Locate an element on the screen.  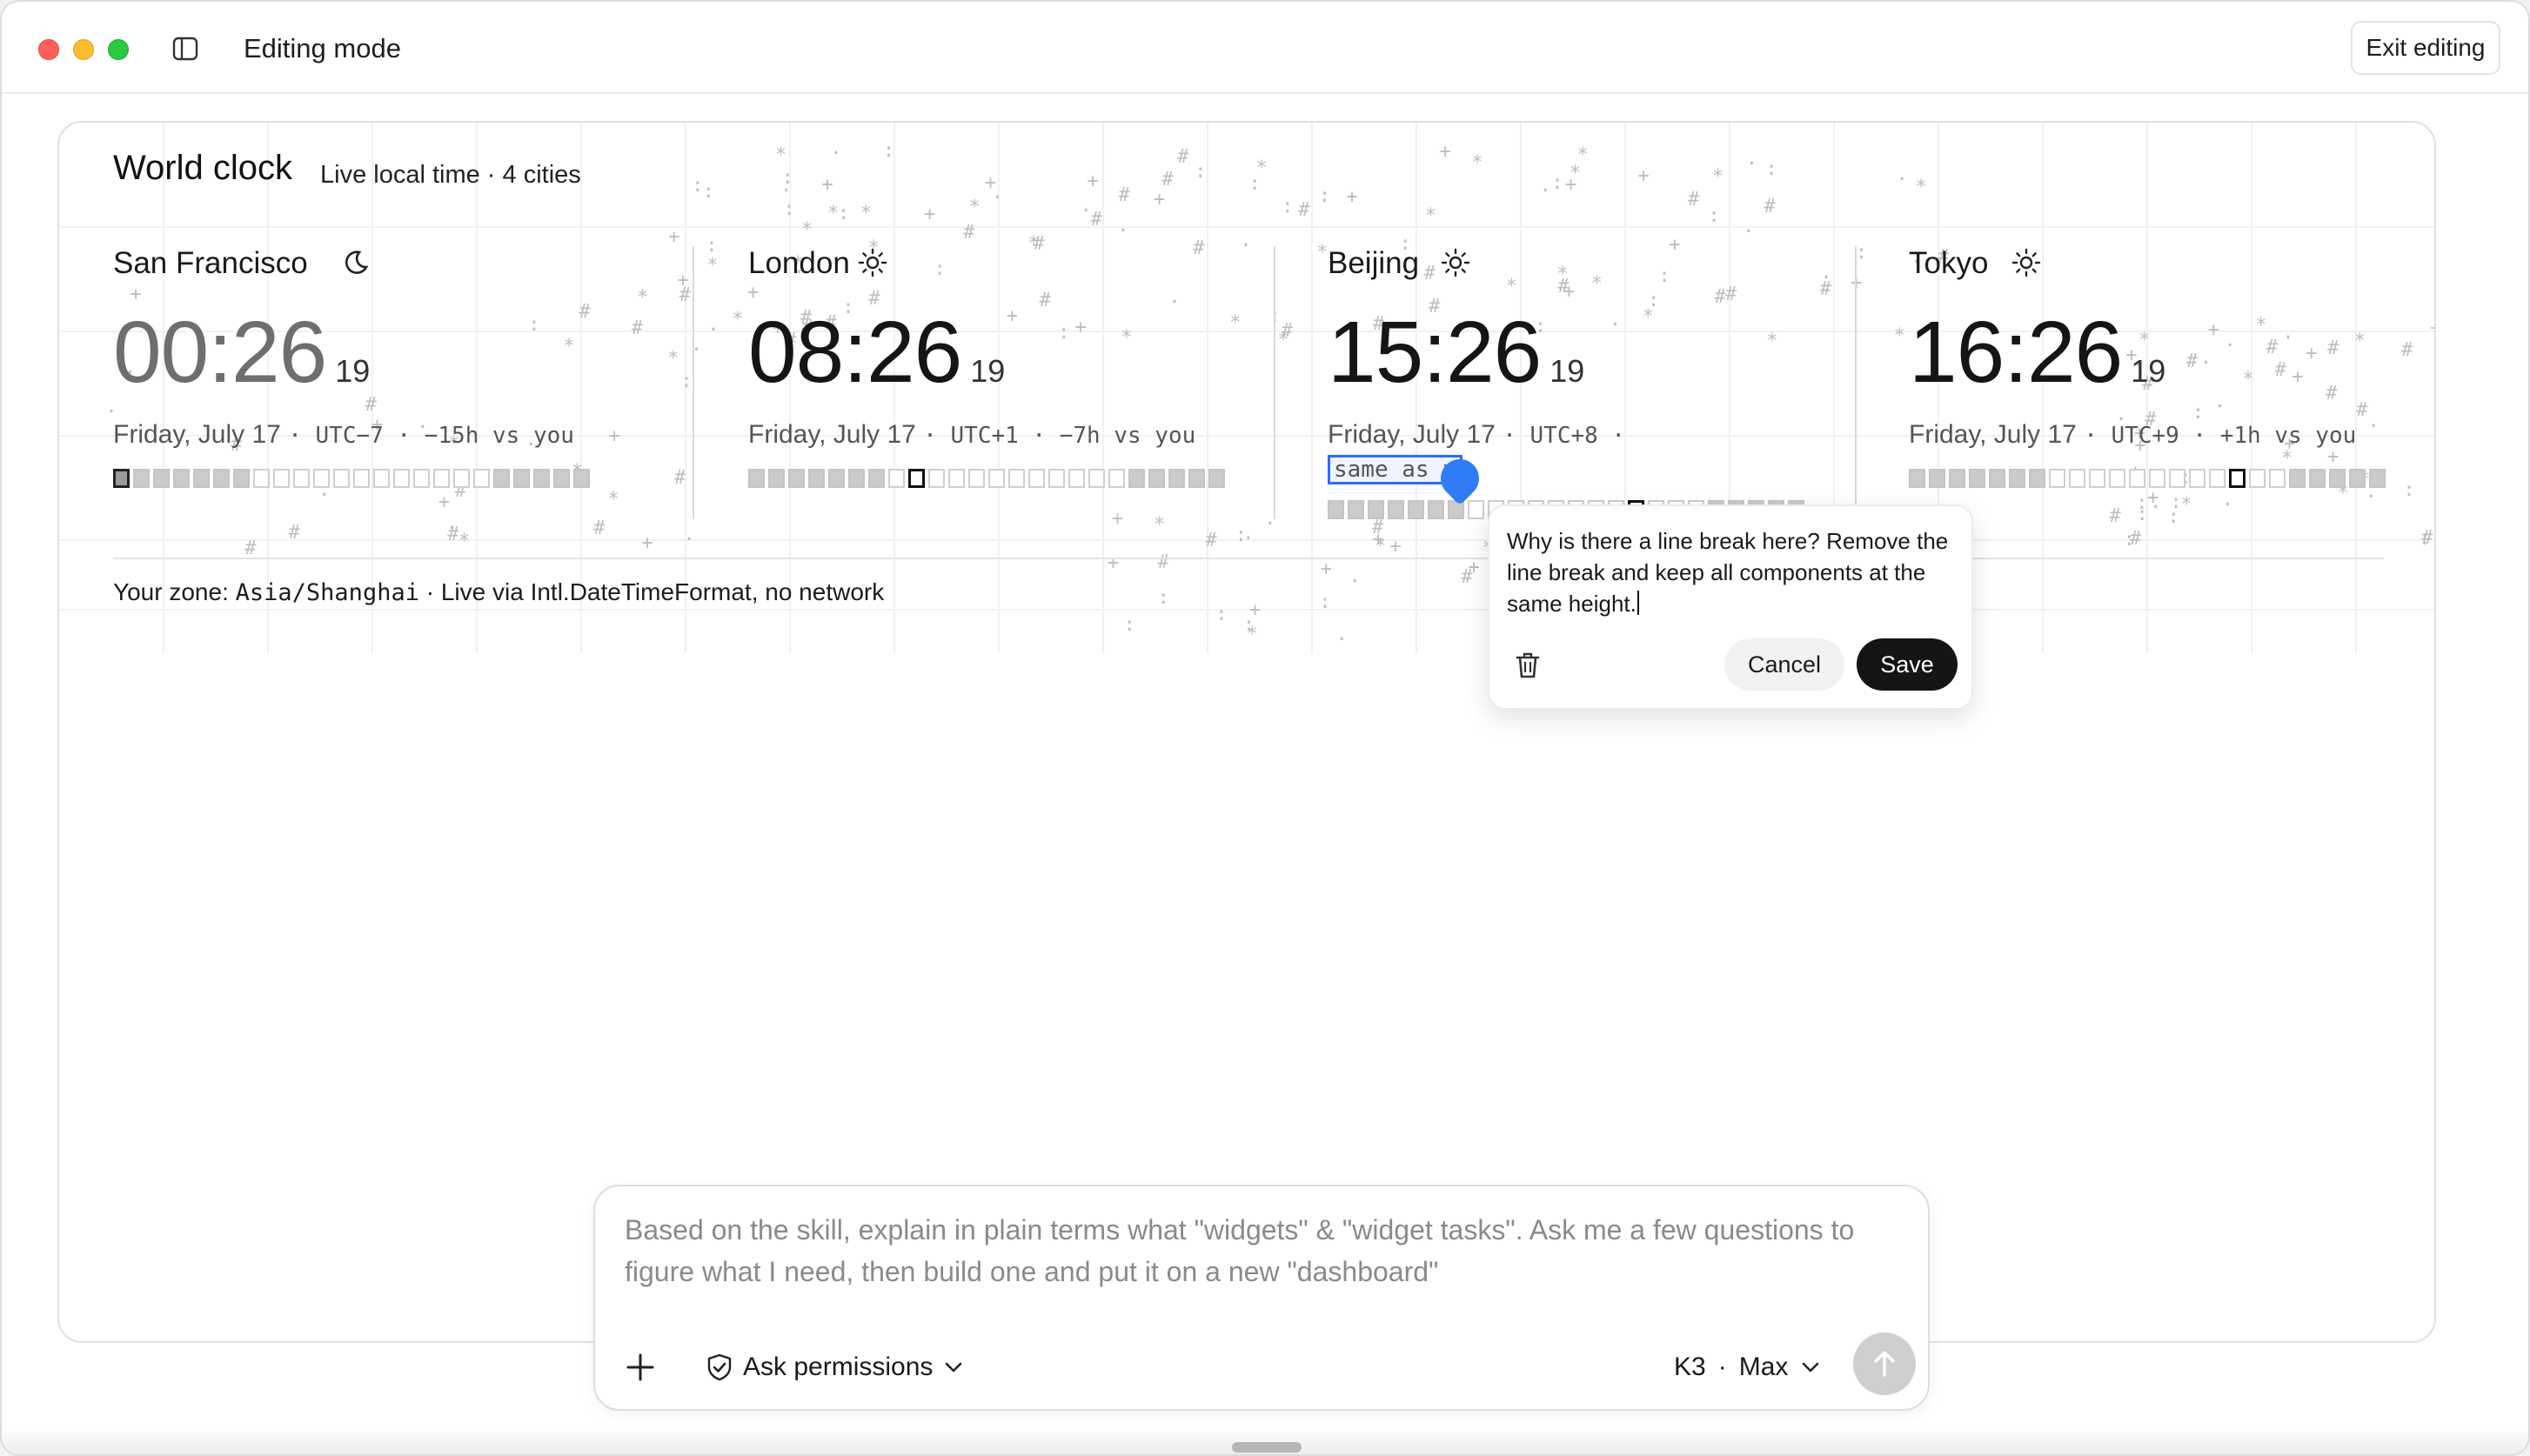
send-button is located at coordinates (1884, 1363).